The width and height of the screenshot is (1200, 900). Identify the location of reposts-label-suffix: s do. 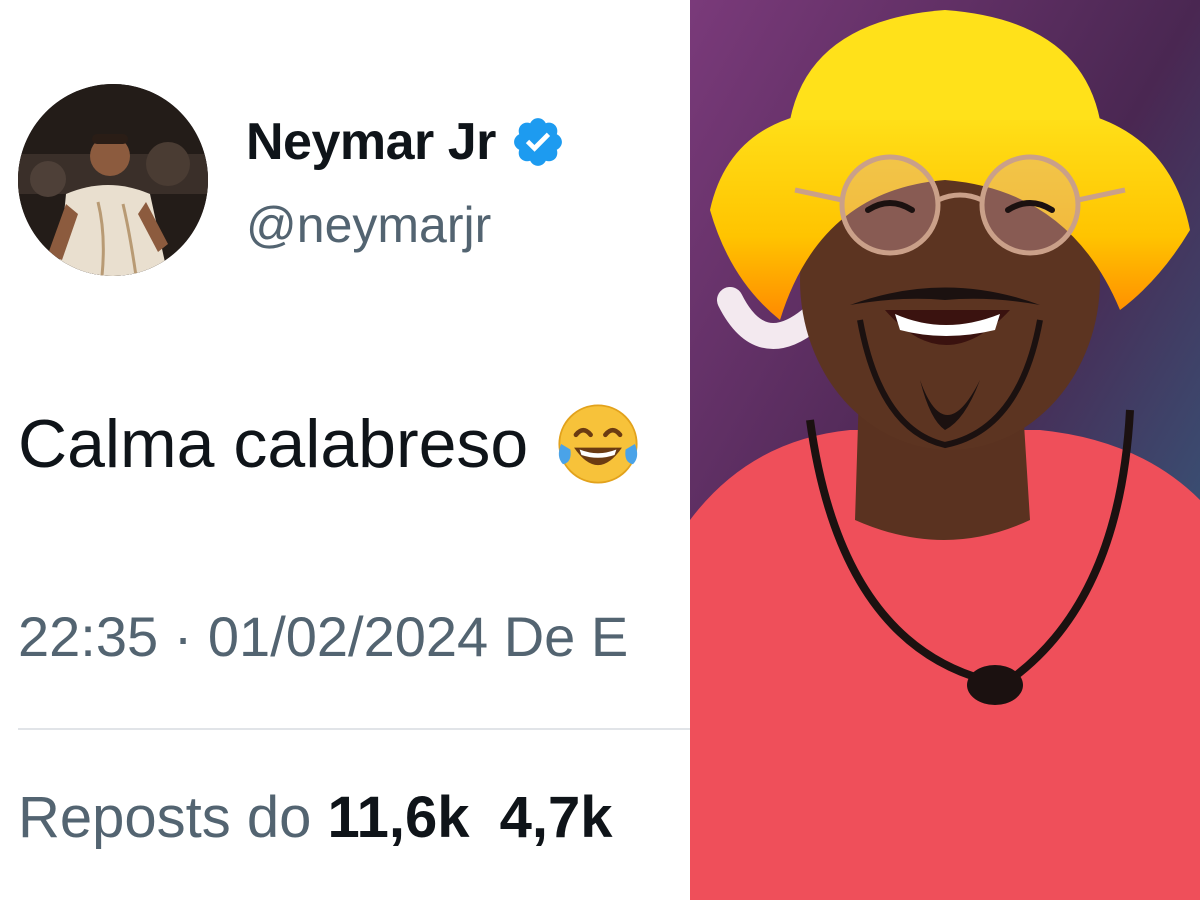
(256, 817).